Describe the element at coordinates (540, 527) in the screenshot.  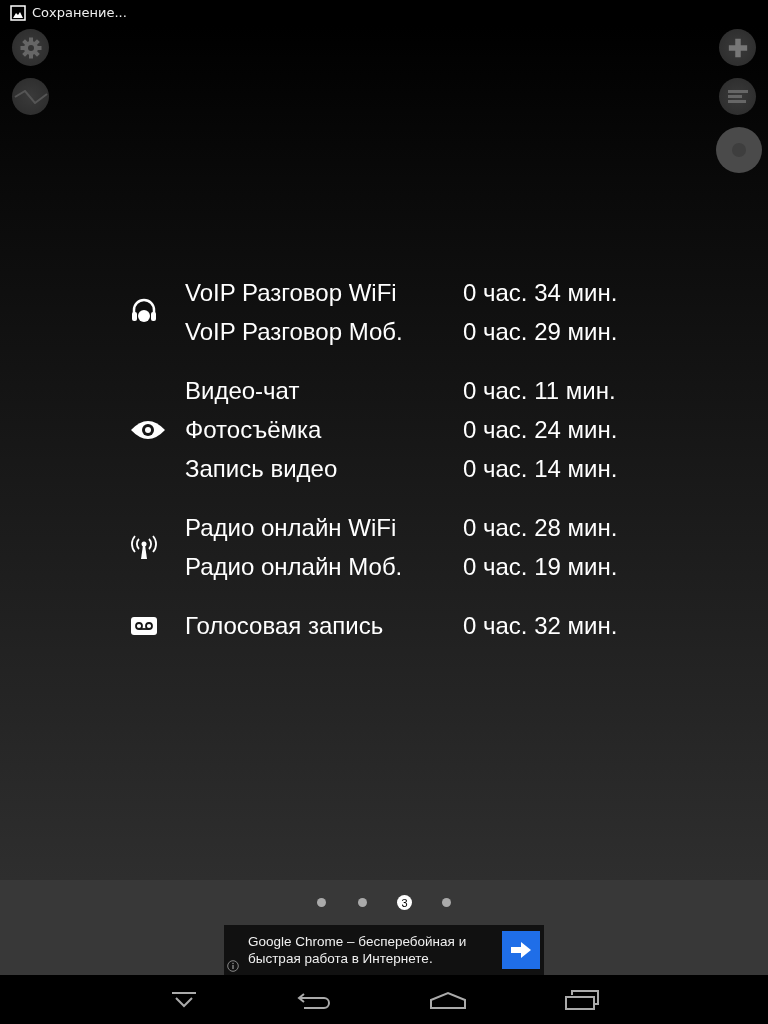
I see `duration-value: 0 час. 28 мин.` at that location.